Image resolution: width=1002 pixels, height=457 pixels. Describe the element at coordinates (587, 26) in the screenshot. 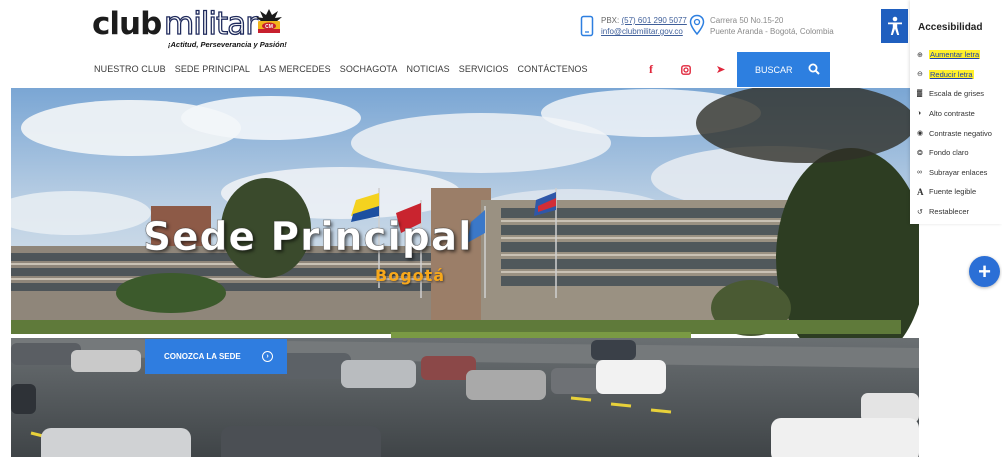

I see `phone-icon` at that location.